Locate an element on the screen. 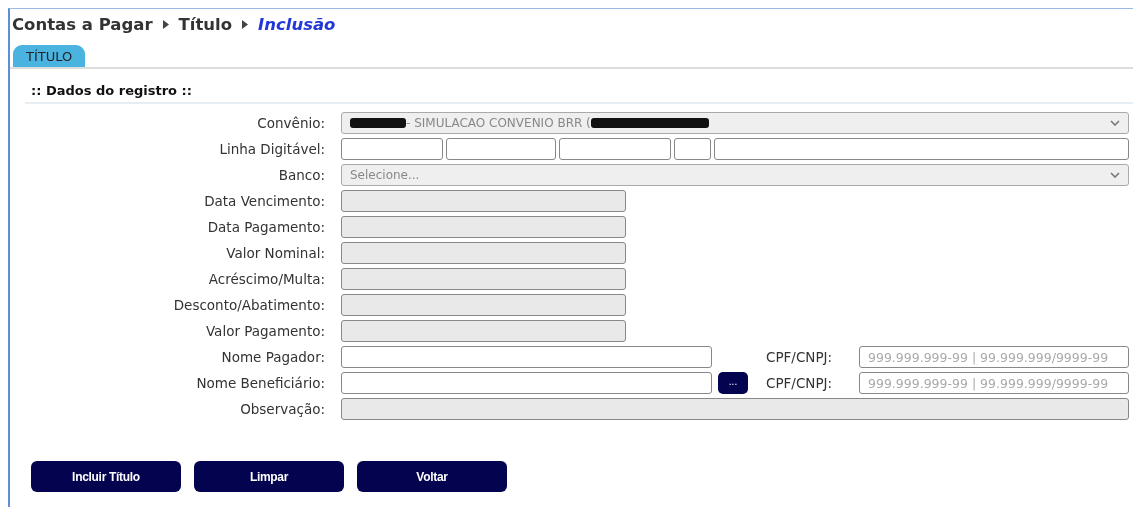 Image resolution: width=1133 pixels, height=507 pixels. field-label: Acréscimo/Multa: is located at coordinates (266, 279).